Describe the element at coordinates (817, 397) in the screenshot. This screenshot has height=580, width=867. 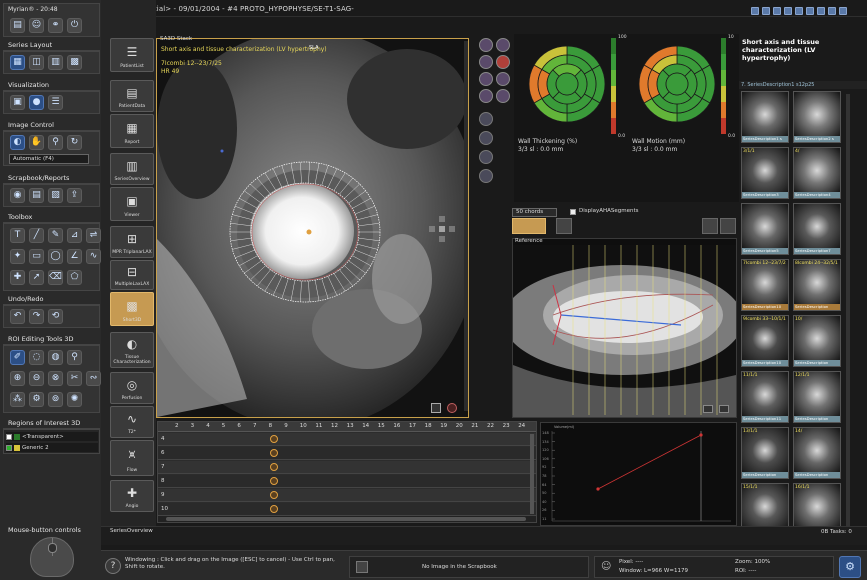
I see `series-thumbnail: 12/1/1 SeriesDescription` at that location.